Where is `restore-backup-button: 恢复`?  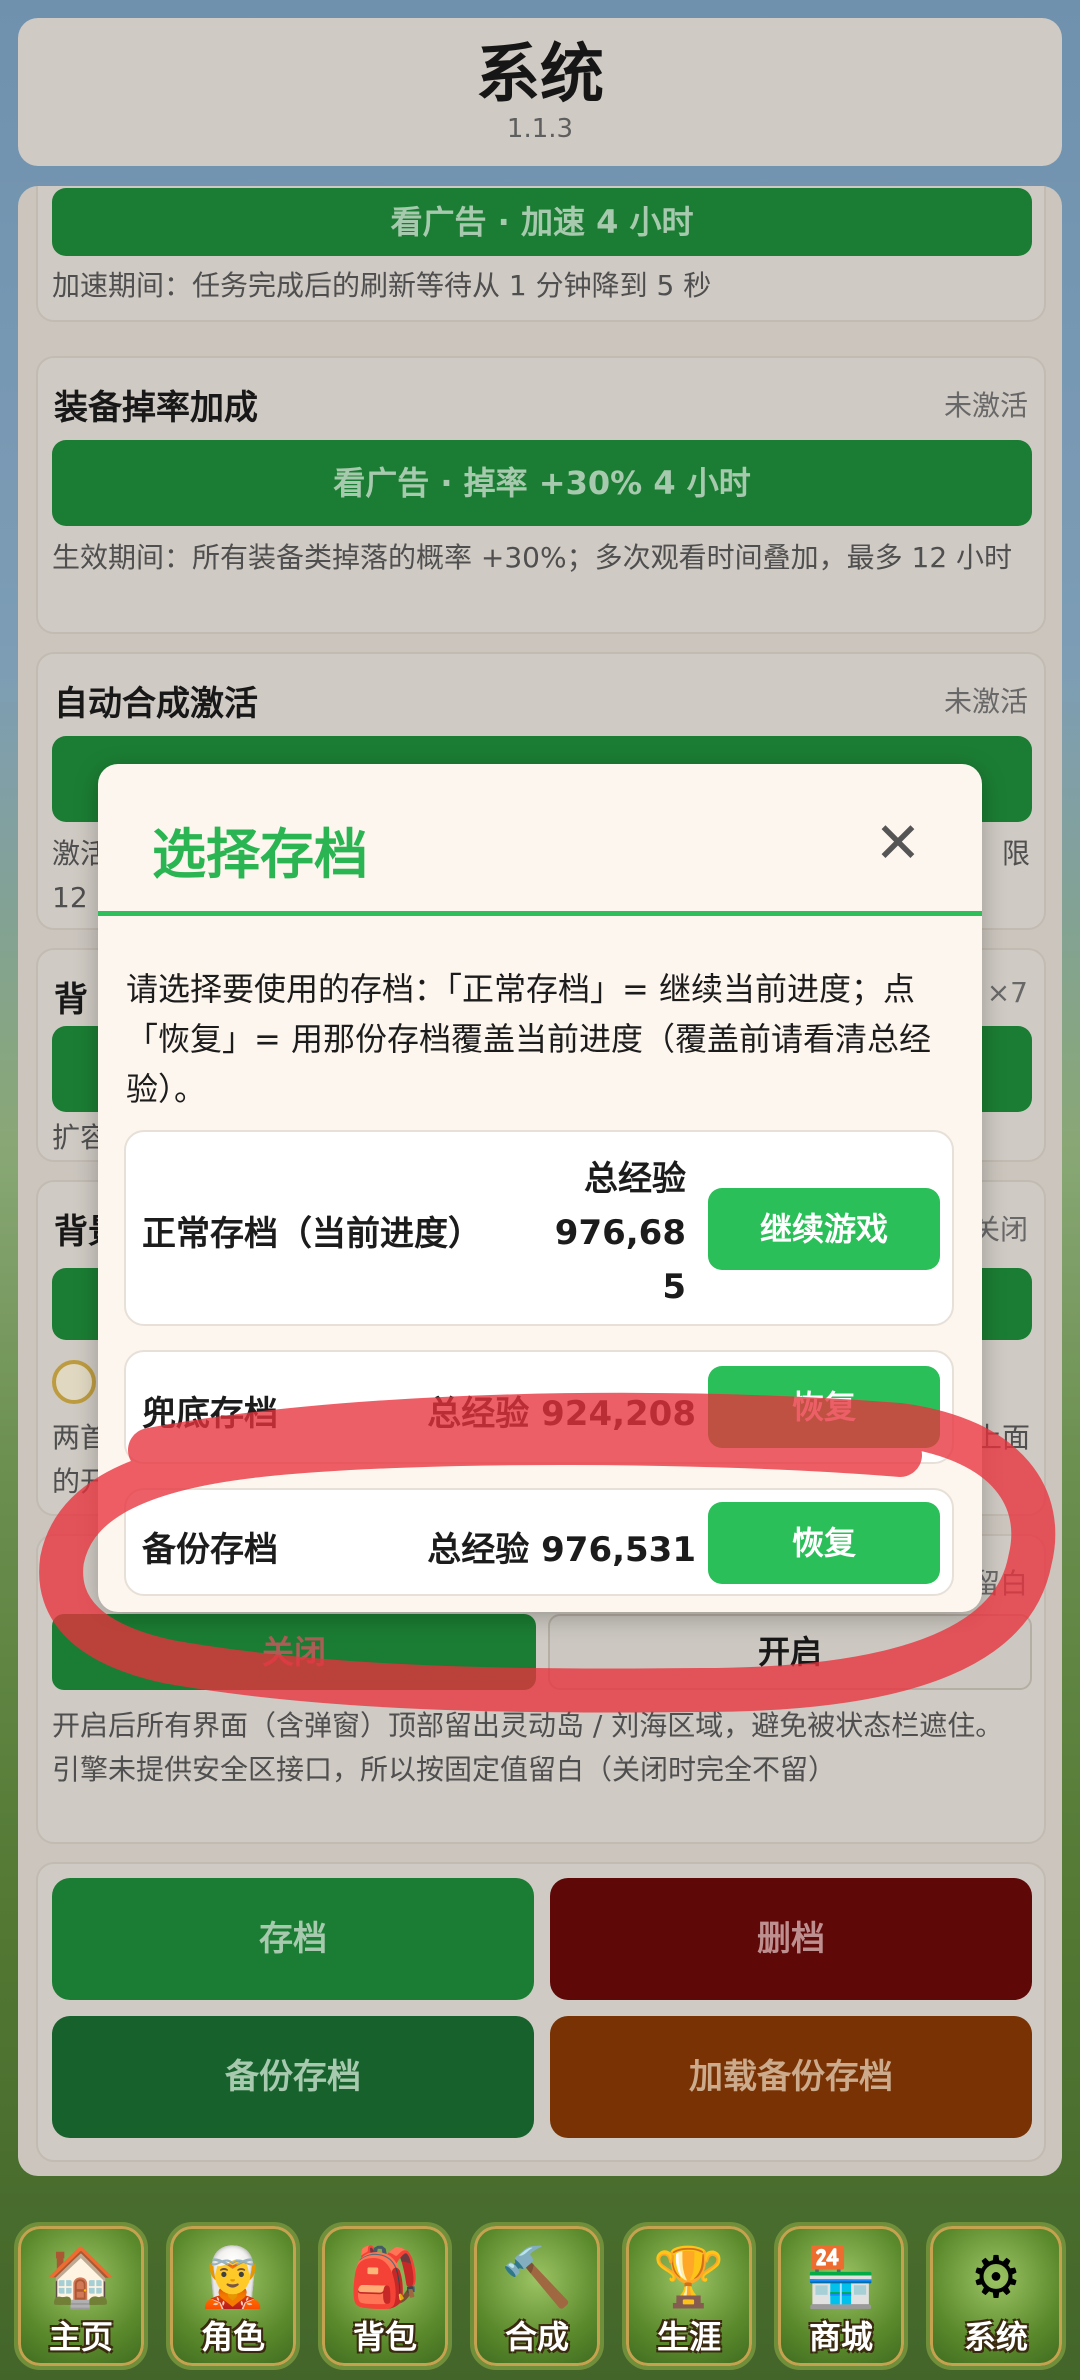 restore-backup-button: 恢复 is located at coordinates (824, 1543).